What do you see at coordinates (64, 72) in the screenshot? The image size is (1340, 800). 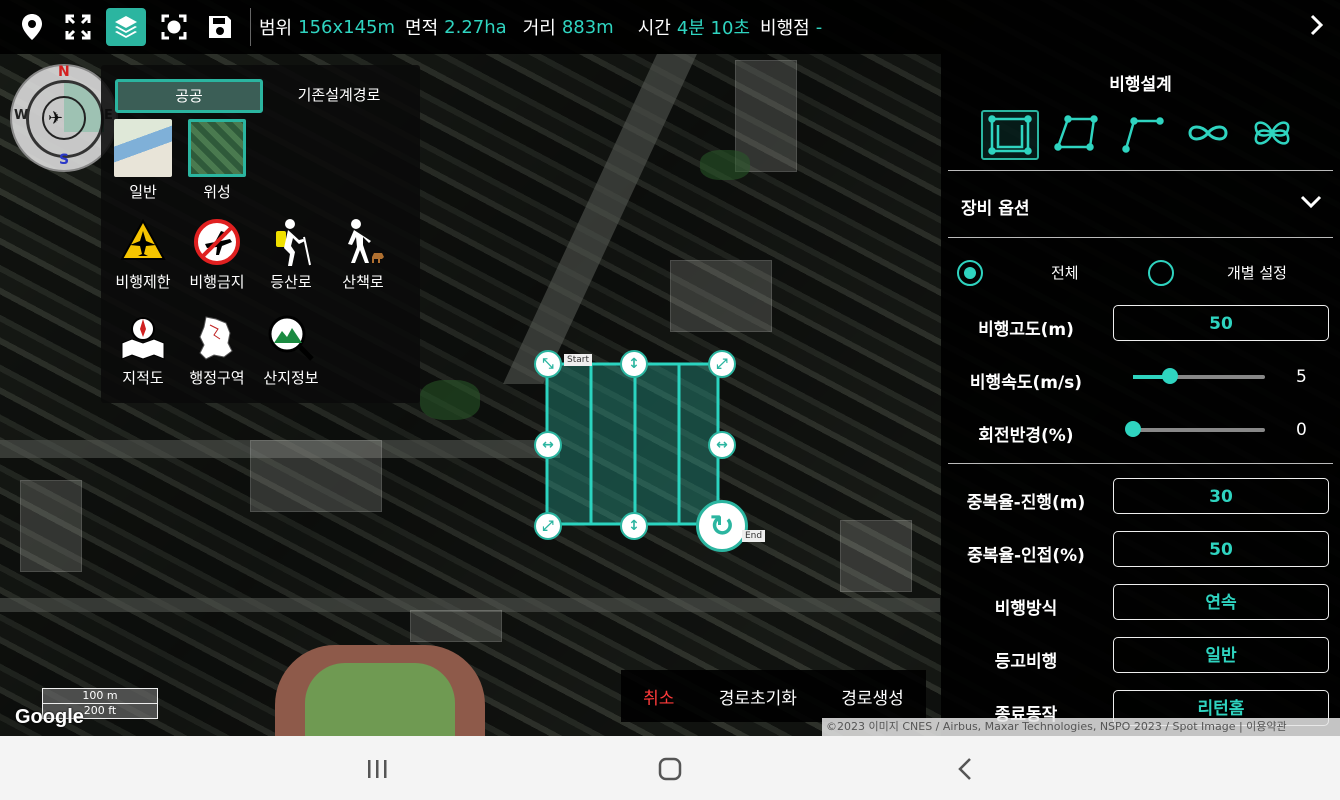 I see `compass-north: N` at bounding box center [64, 72].